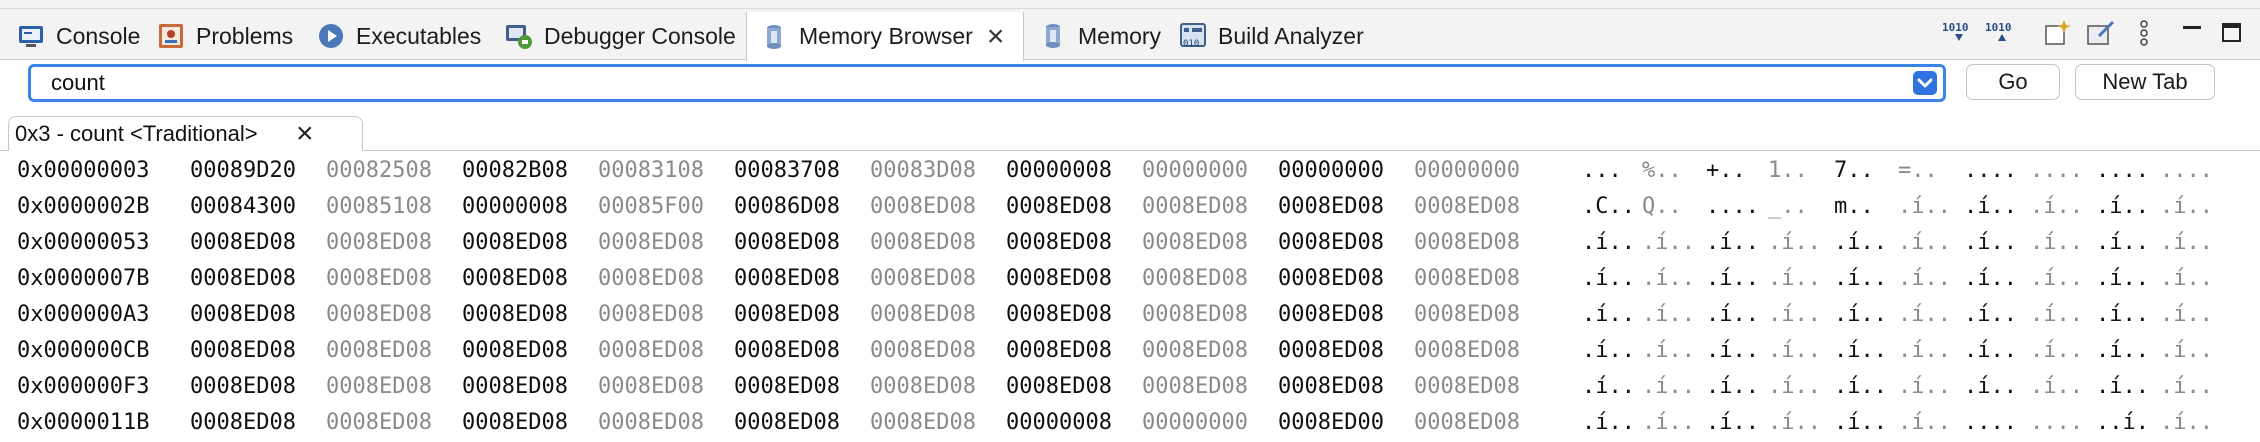 This screenshot has height=442, width=2260. Describe the element at coordinates (987, 83) in the screenshot. I see `address-combo` at that location.